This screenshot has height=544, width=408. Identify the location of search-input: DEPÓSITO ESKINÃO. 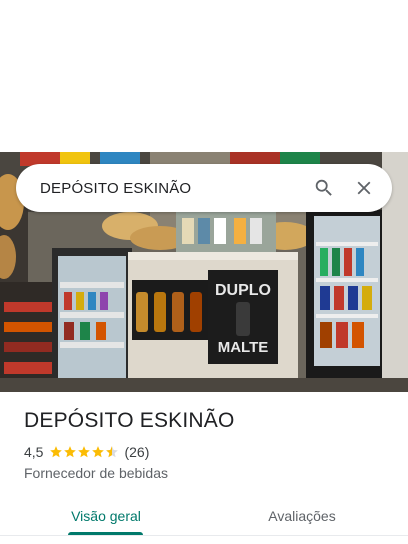
(172, 188).